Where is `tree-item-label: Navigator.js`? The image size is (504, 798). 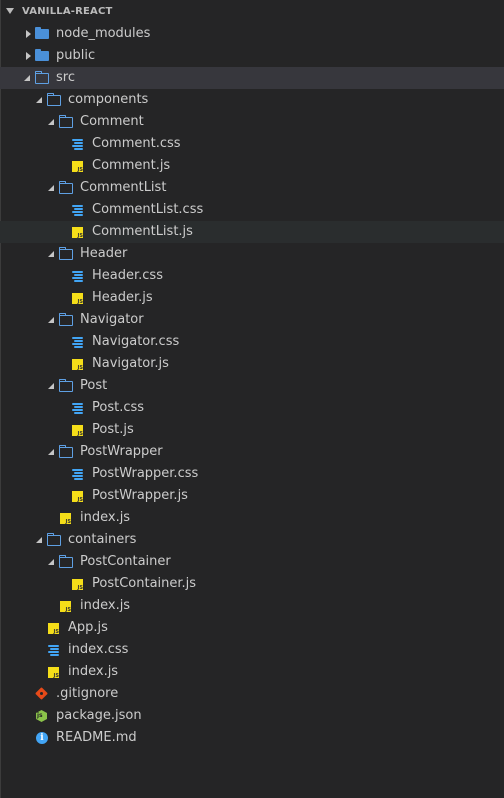
tree-item-label: Navigator.js is located at coordinates (130, 363).